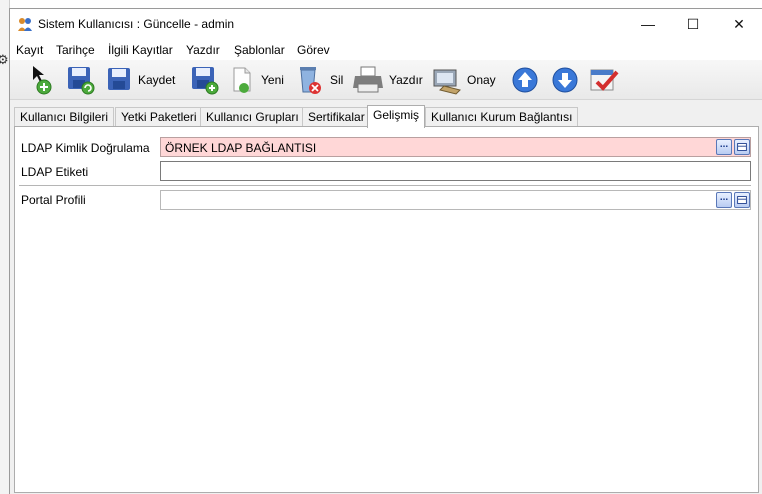 This screenshot has width=762, height=494. I want to click on menu-yazdir: Yazdır, so click(203, 50).